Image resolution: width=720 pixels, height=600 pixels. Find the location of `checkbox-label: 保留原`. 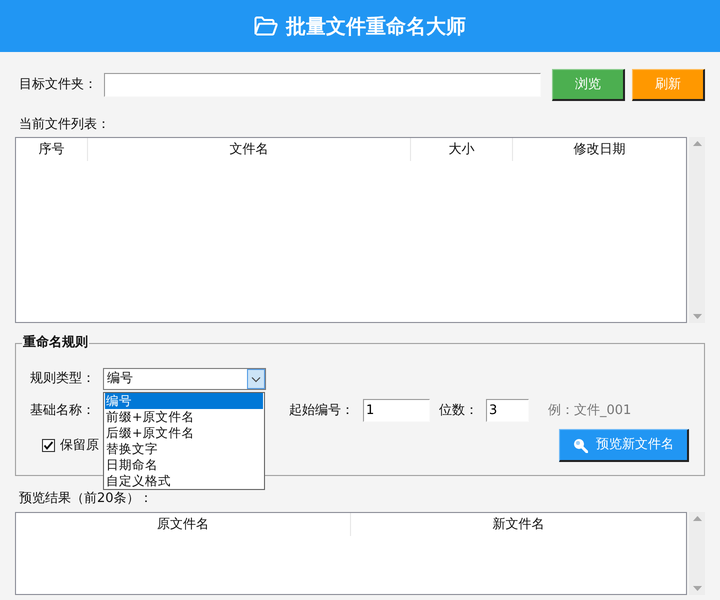

checkbox-label: 保留原 is located at coordinates (79, 446).